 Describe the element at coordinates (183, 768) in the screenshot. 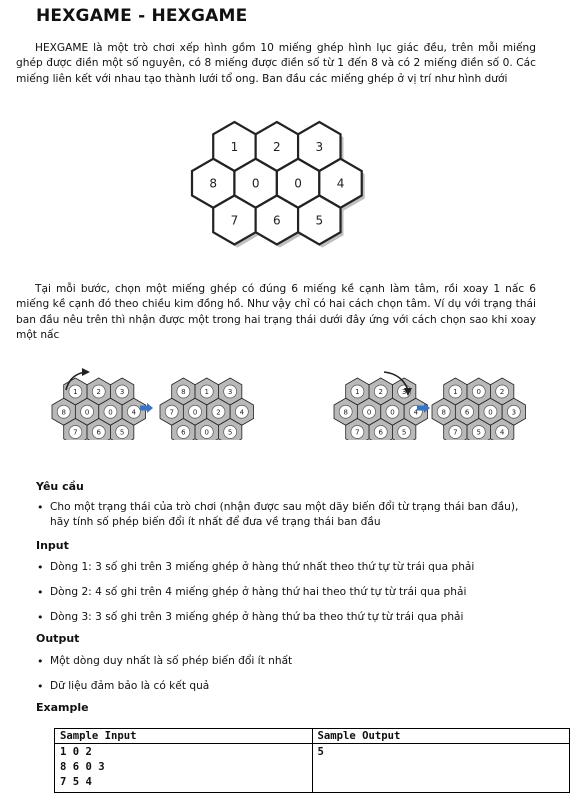

I see `sample-input-cell: 1 0 2 8 6 0 3 7 5 4` at that location.